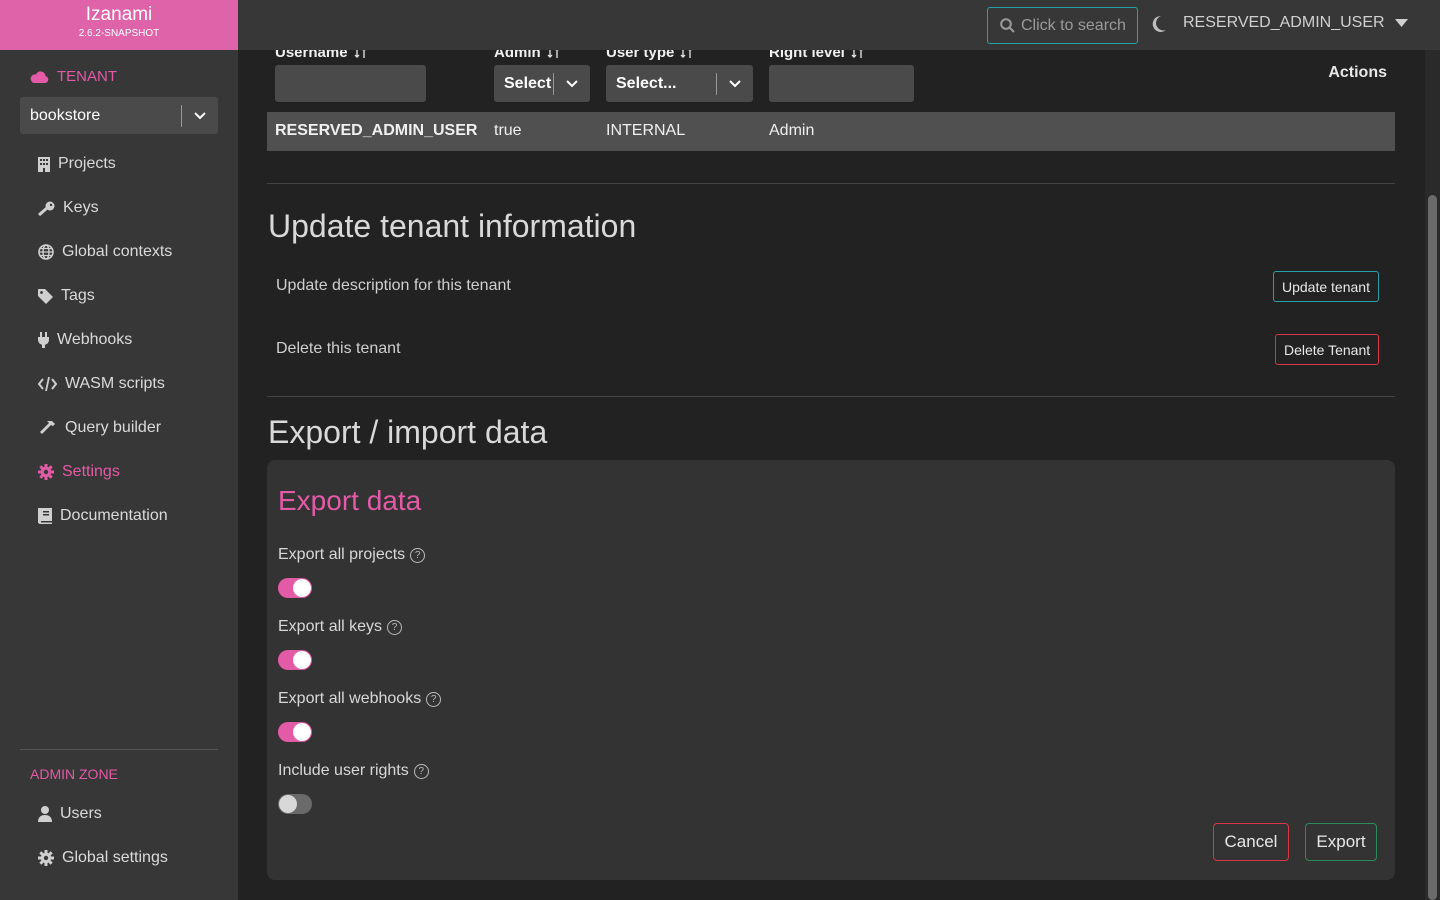  I want to click on brand-version: 2.6.2-SNAPSHOT, so click(119, 33).